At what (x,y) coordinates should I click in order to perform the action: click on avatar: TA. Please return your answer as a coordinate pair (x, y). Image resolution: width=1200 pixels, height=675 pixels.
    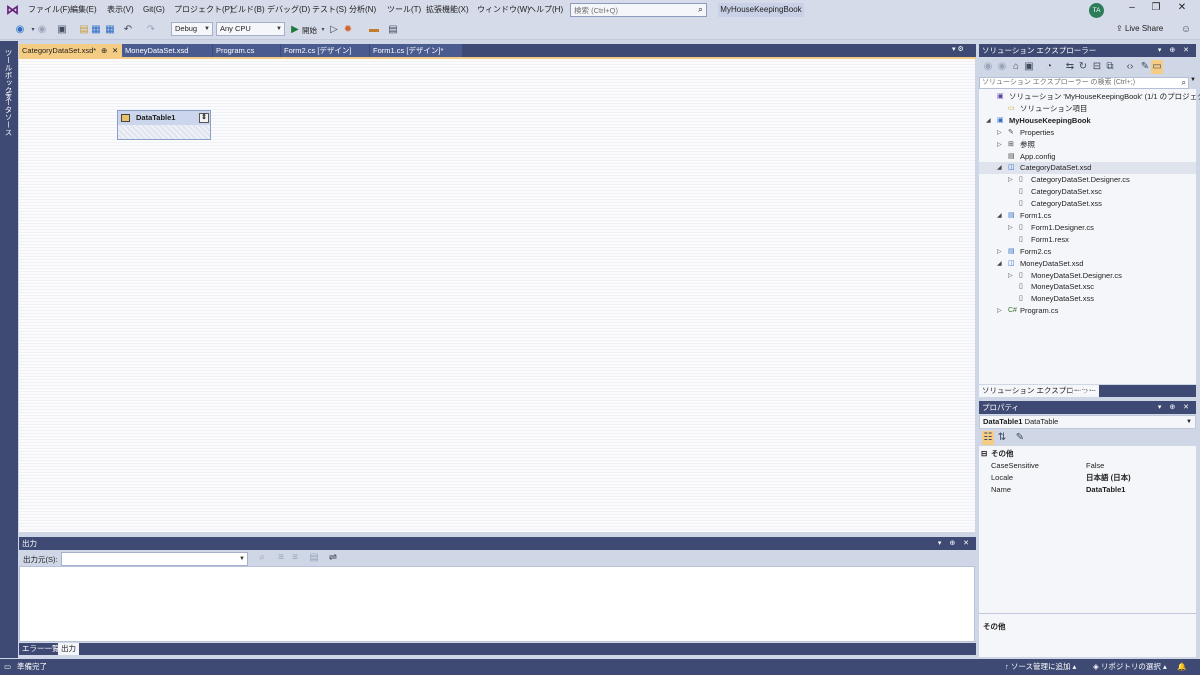
    Looking at the image, I should click on (1096, 10).